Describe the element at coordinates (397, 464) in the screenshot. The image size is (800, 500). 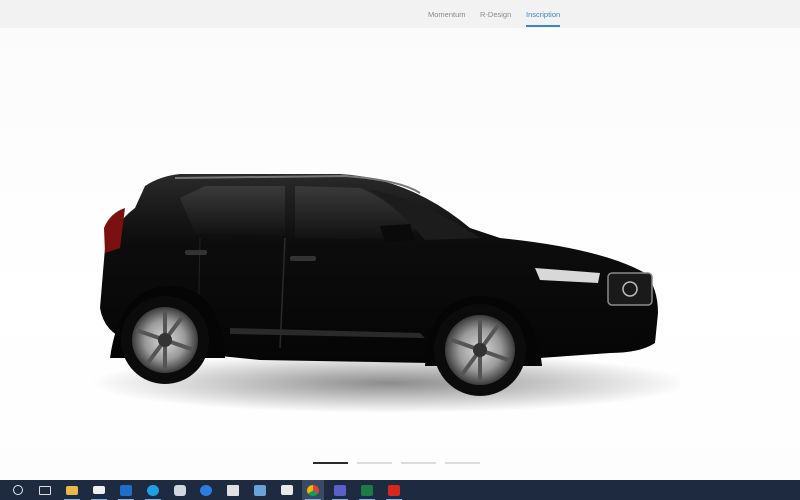
I see `carousel-pagination` at that location.